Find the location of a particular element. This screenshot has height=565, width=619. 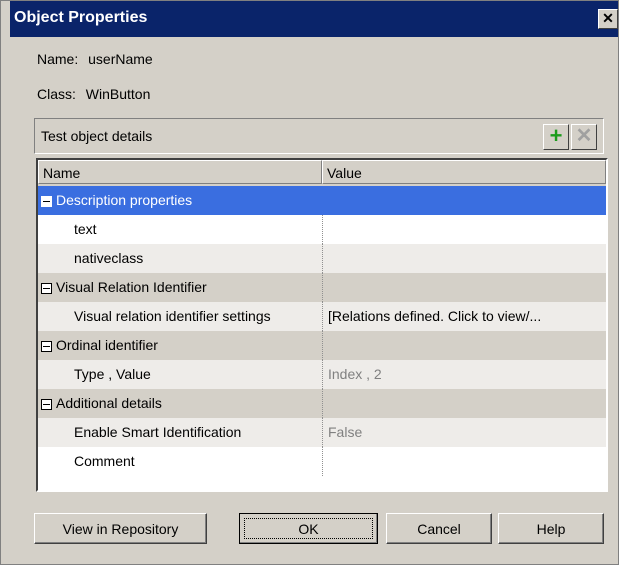

grid-row-ordinal-identifier: Ordinal identifier is located at coordinates (322, 345).